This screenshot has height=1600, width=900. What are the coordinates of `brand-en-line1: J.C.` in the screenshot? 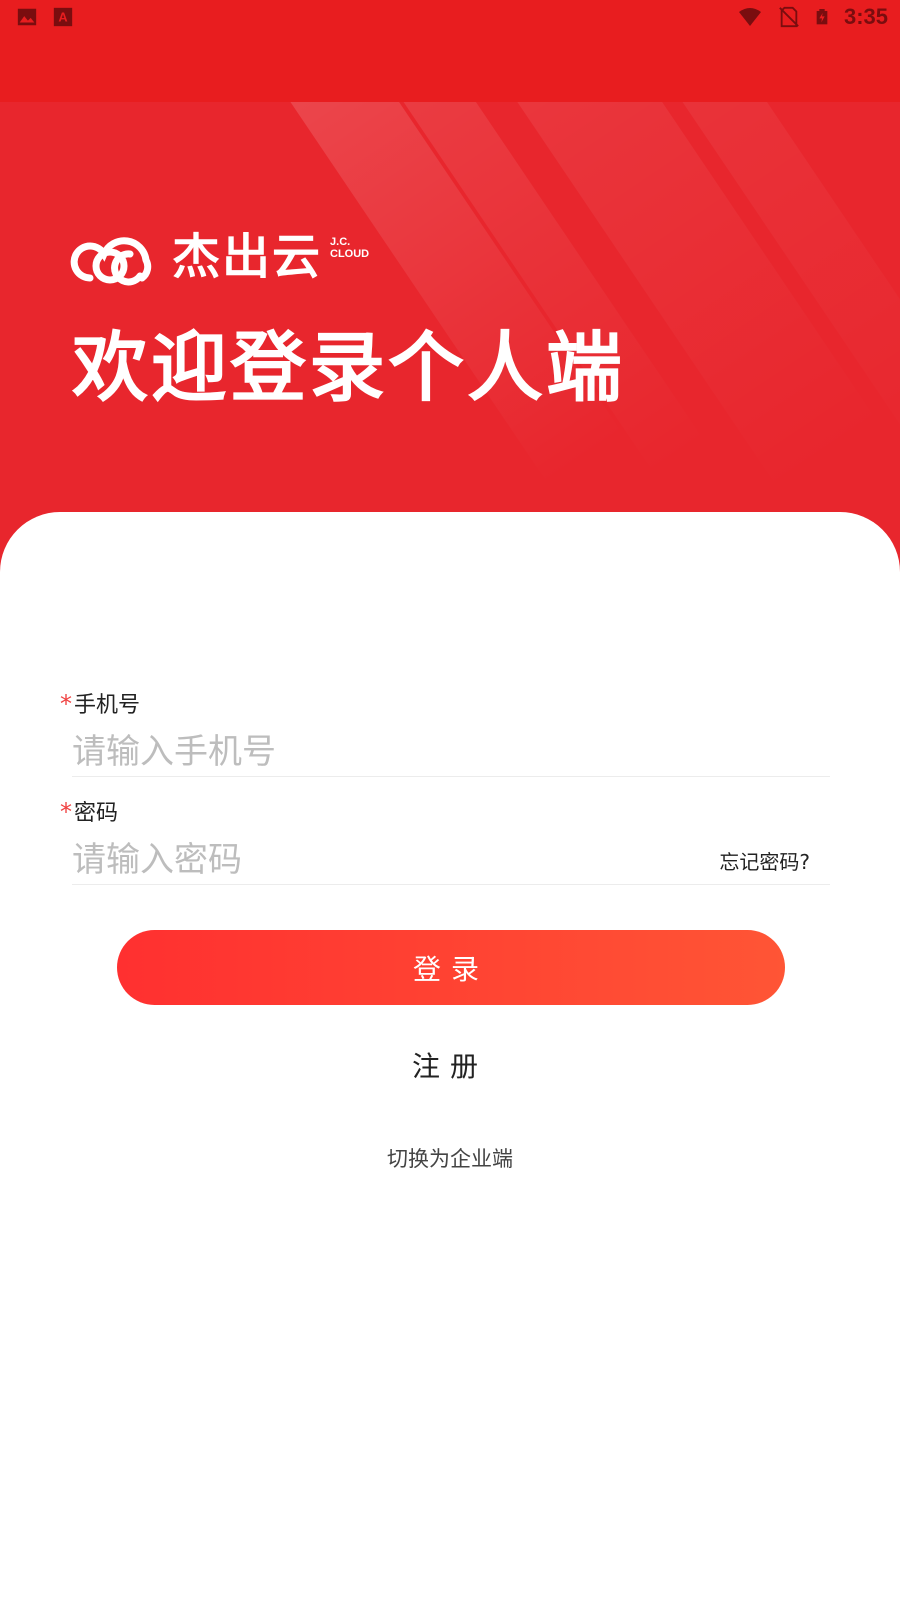 It's located at (340, 242).